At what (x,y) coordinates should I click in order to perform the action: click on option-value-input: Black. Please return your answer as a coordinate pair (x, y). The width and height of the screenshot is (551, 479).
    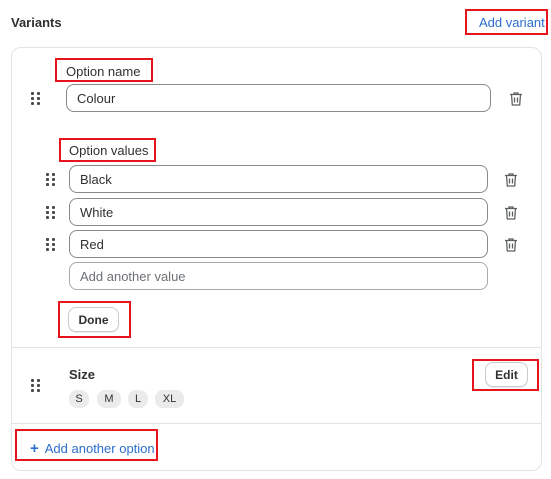
    Looking at the image, I should click on (278, 179).